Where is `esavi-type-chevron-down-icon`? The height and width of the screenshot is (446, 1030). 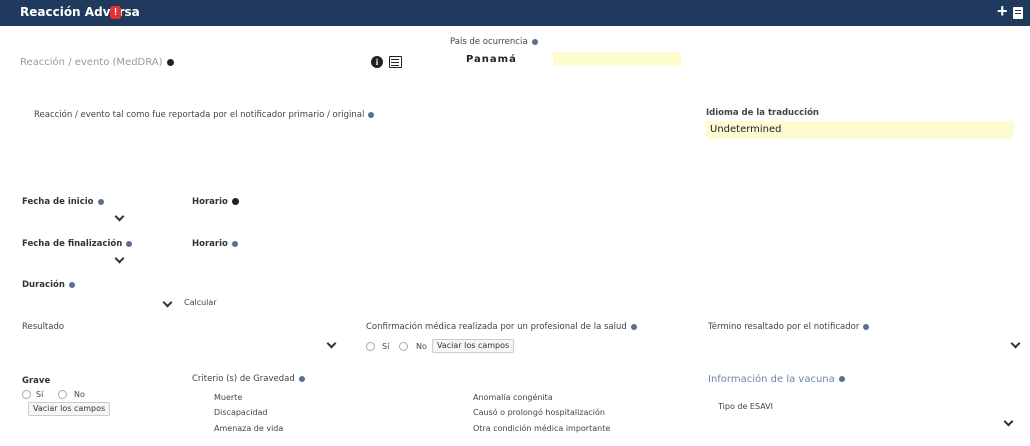
esavi-type-chevron-down-icon is located at coordinates (1008, 421).